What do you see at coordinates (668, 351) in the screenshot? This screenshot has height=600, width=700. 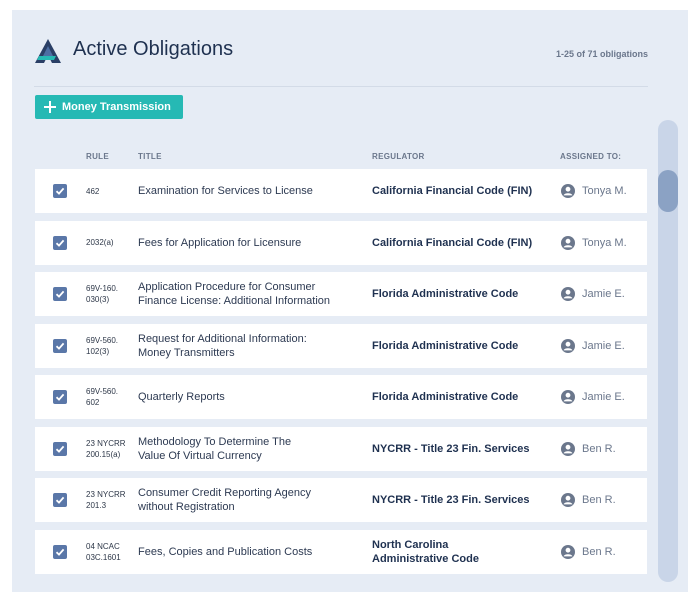 I see `scrollbar-track` at bounding box center [668, 351].